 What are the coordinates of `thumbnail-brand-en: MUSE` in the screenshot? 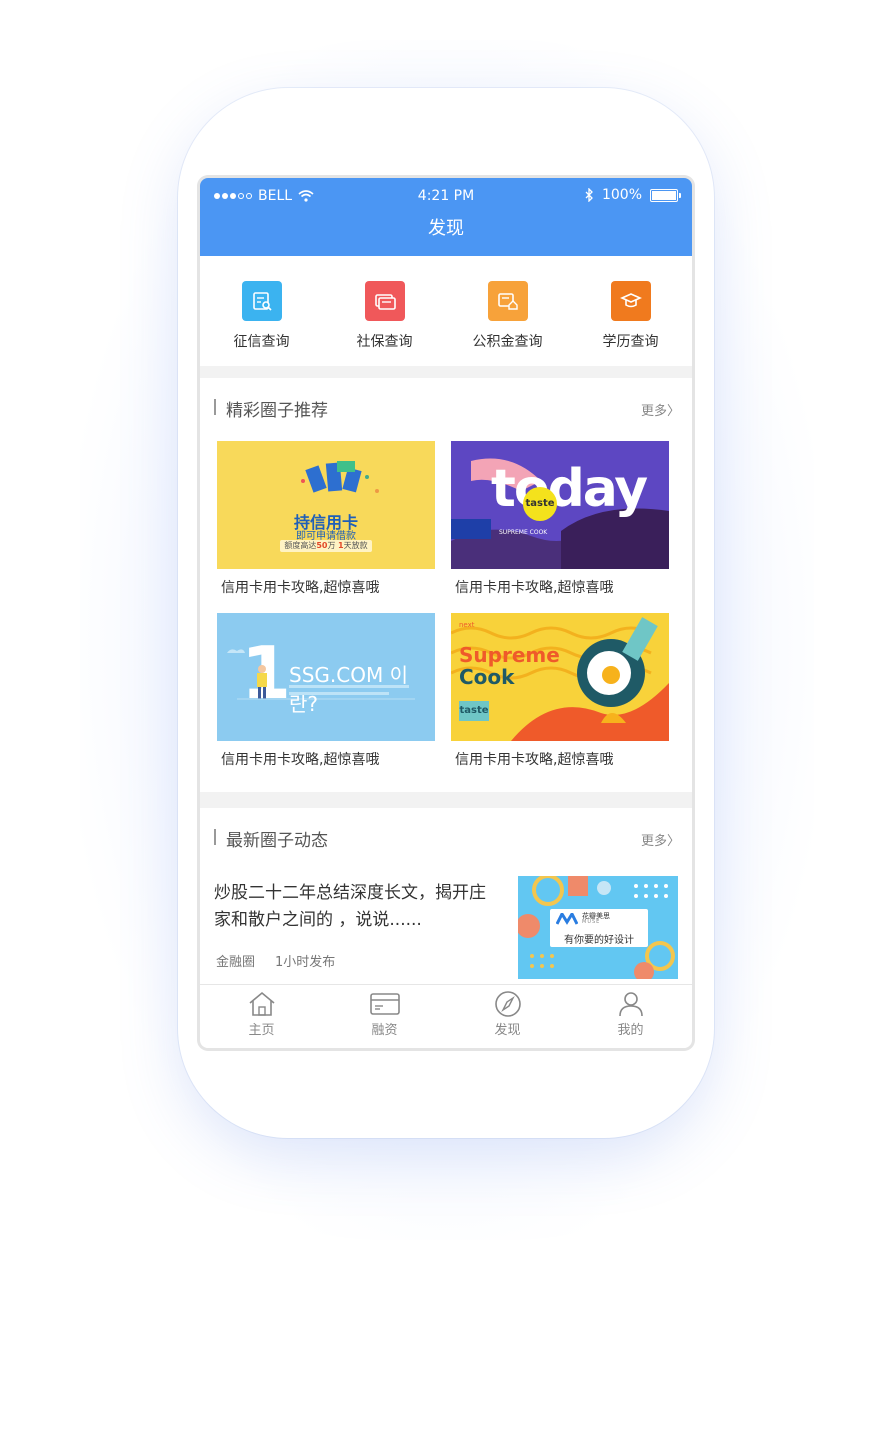 It's located at (591, 922).